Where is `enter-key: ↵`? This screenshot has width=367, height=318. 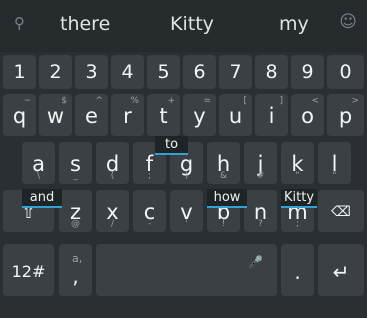 enter-key: ↵ is located at coordinates (341, 270).